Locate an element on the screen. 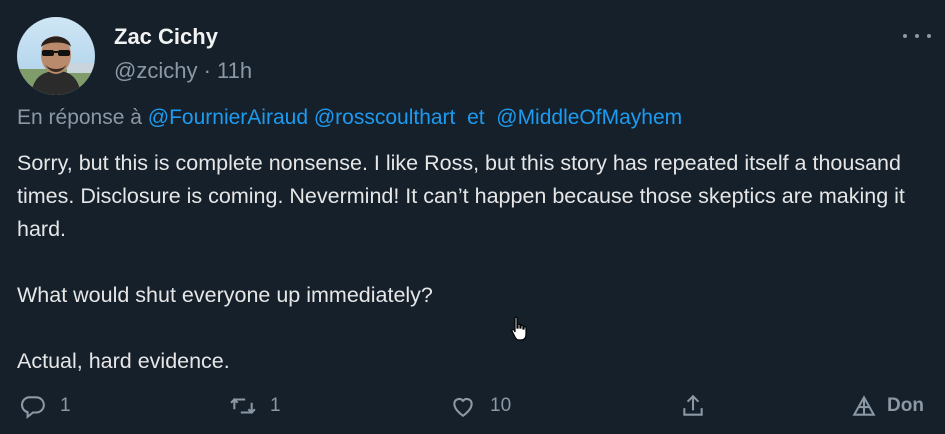 The height and width of the screenshot is (434, 945). mention-conjunction: et is located at coordinates (476, 117).